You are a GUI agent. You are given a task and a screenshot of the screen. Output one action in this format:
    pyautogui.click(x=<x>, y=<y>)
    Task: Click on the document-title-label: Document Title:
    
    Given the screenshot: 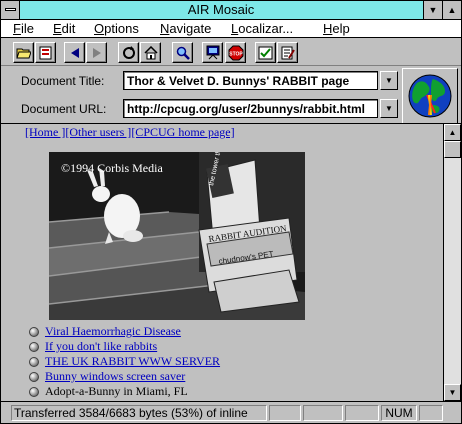 What is the action you would take?
    pyautogui.click(x=63, y=81)
    